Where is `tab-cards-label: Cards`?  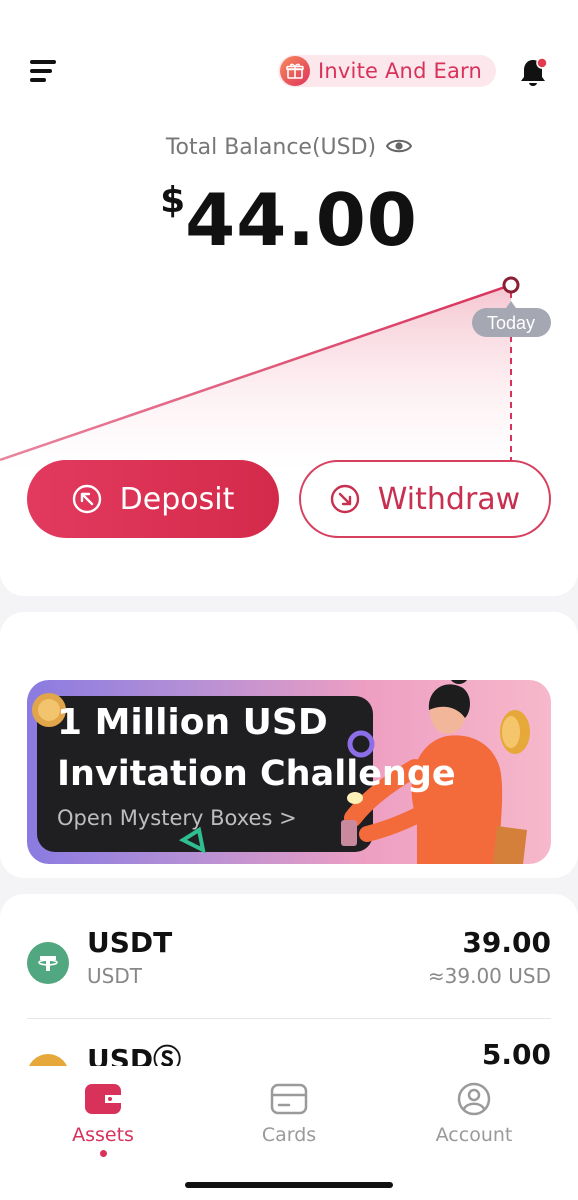
tab-cards-label: Cards is located at coordinates (289, 1135).